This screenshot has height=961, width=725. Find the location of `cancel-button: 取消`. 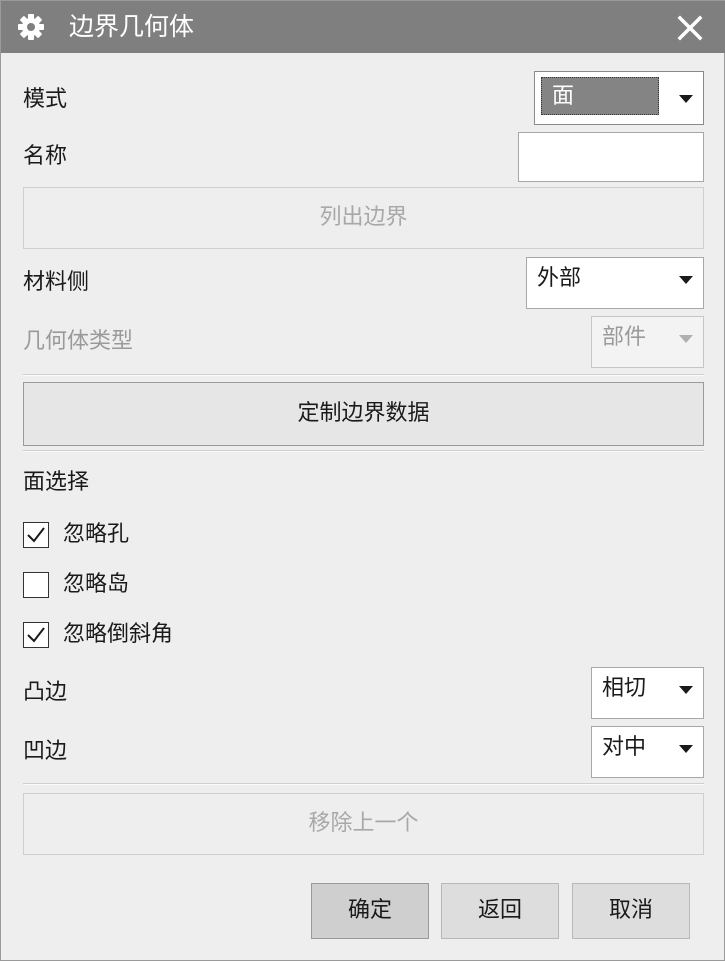

cancel-button: 取消 is located at coordinates (631, 911).